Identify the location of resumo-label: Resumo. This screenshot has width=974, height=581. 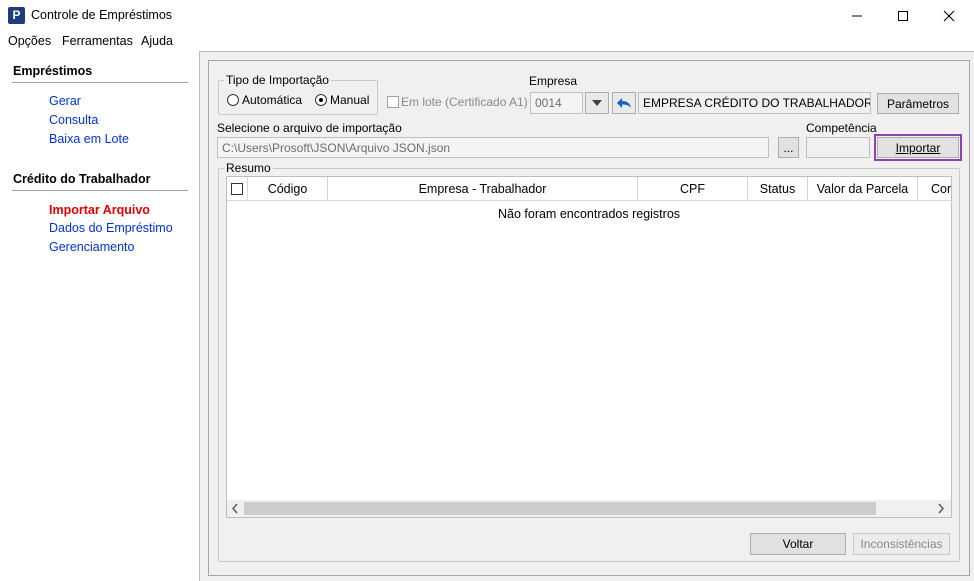
(248, 168).